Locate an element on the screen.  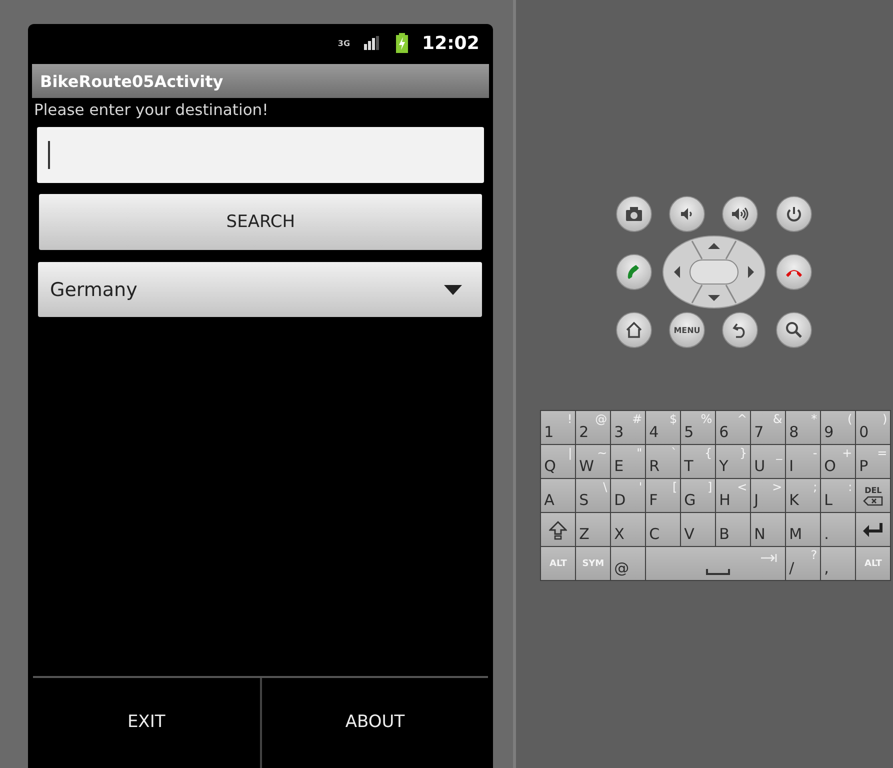
keyboard-key: H < is located at coordinates (733, 495).